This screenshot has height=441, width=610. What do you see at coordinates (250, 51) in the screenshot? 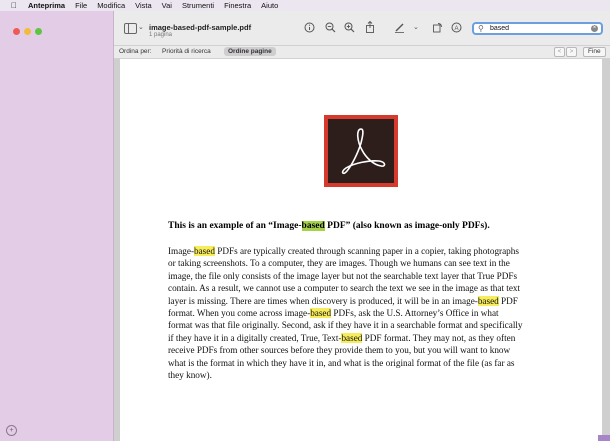
I see `sort-by-page-order-option: Ordine pagine` at bounding box center [250, 51].